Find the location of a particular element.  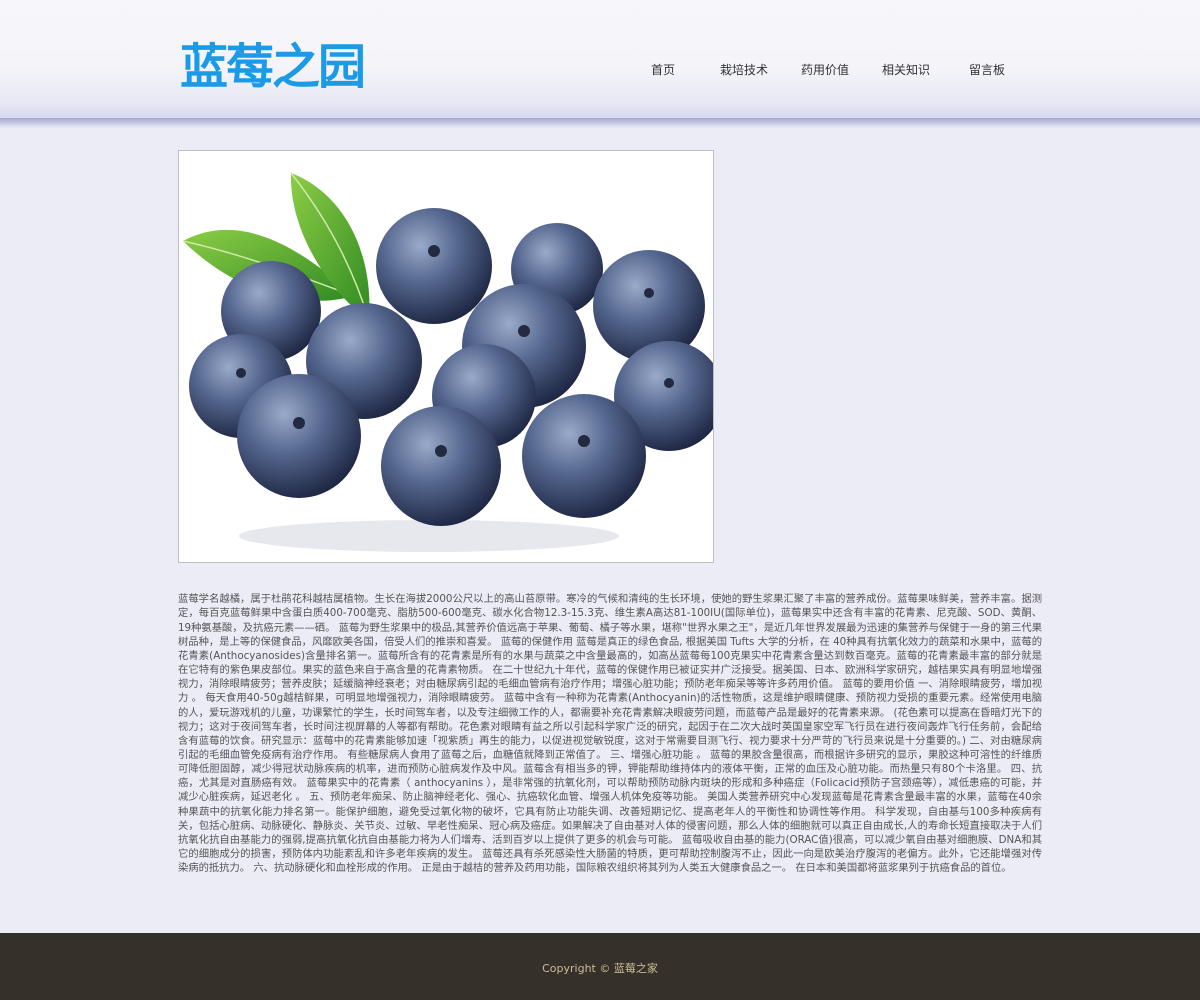

nav-item-home: 首页 is located at coordinates (663, 69).